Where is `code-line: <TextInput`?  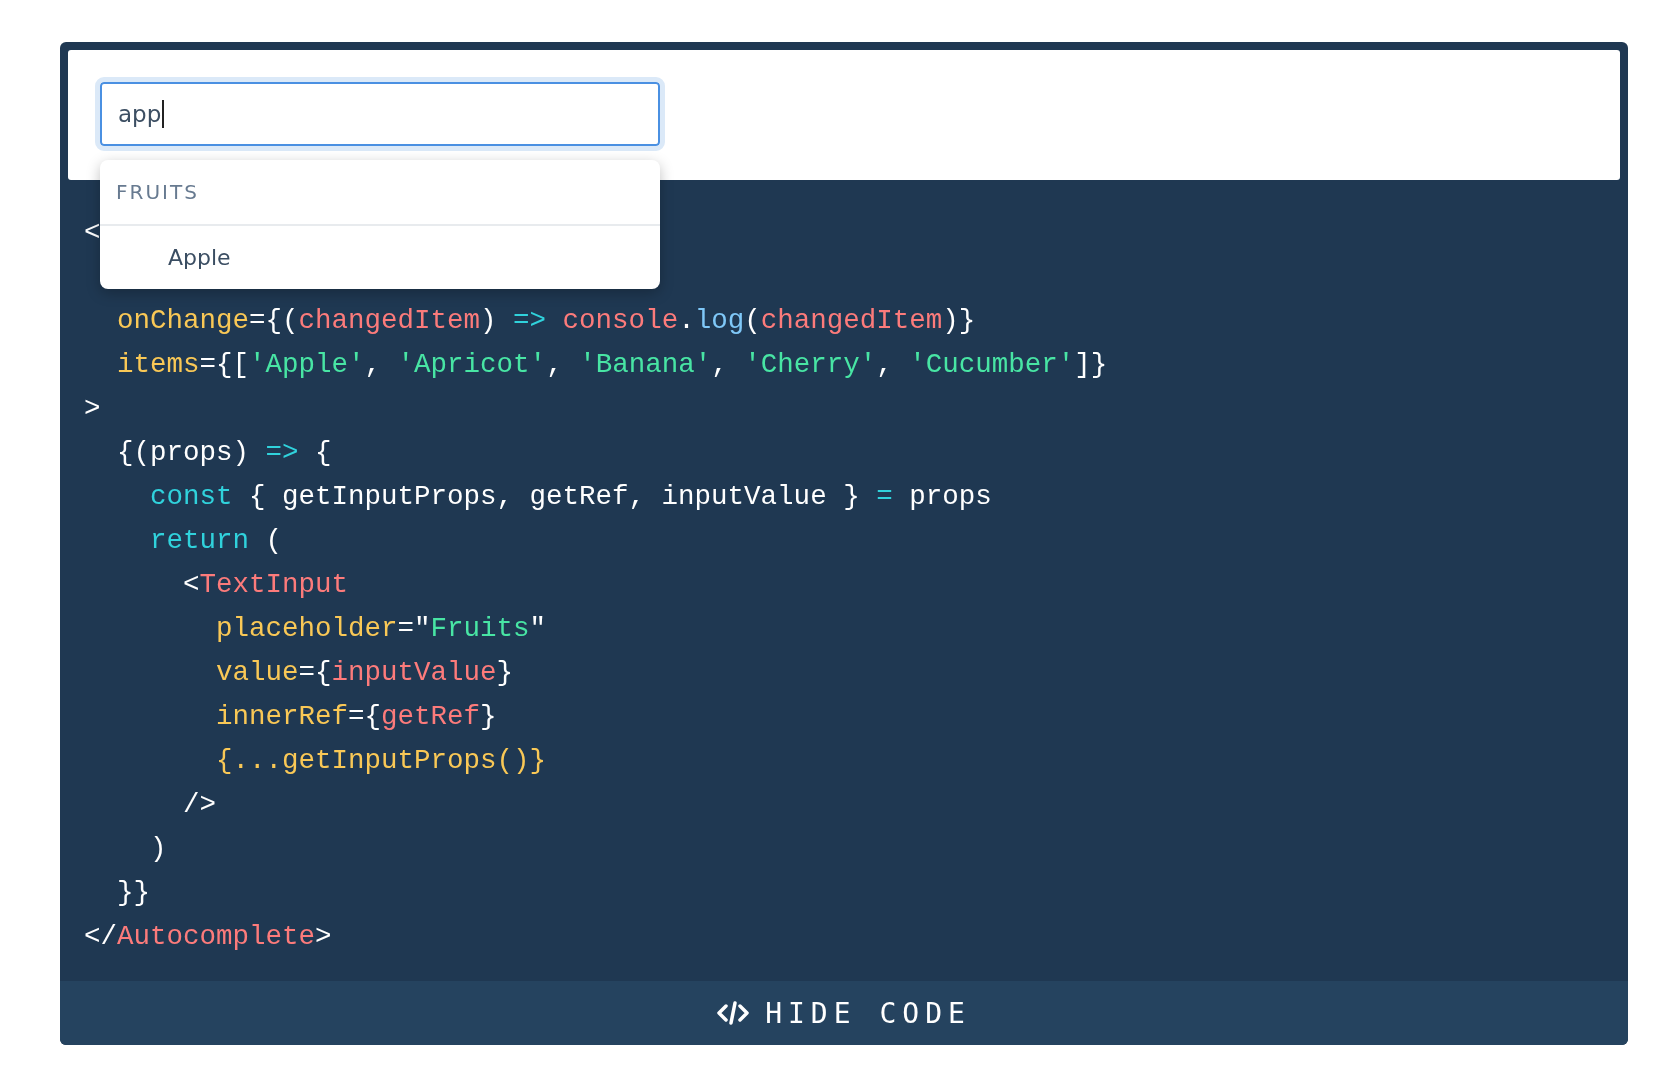
code-line: <TextInput is located at coordinates (265, 585).